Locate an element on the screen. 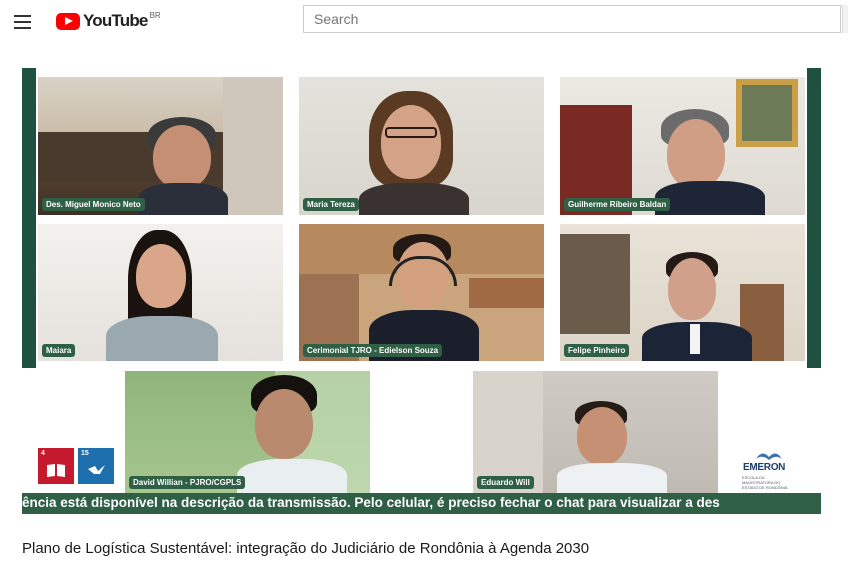 The height and width of the screenshot is (567, 848). participant-tile: Maiara is located at coordinates (160, 292).